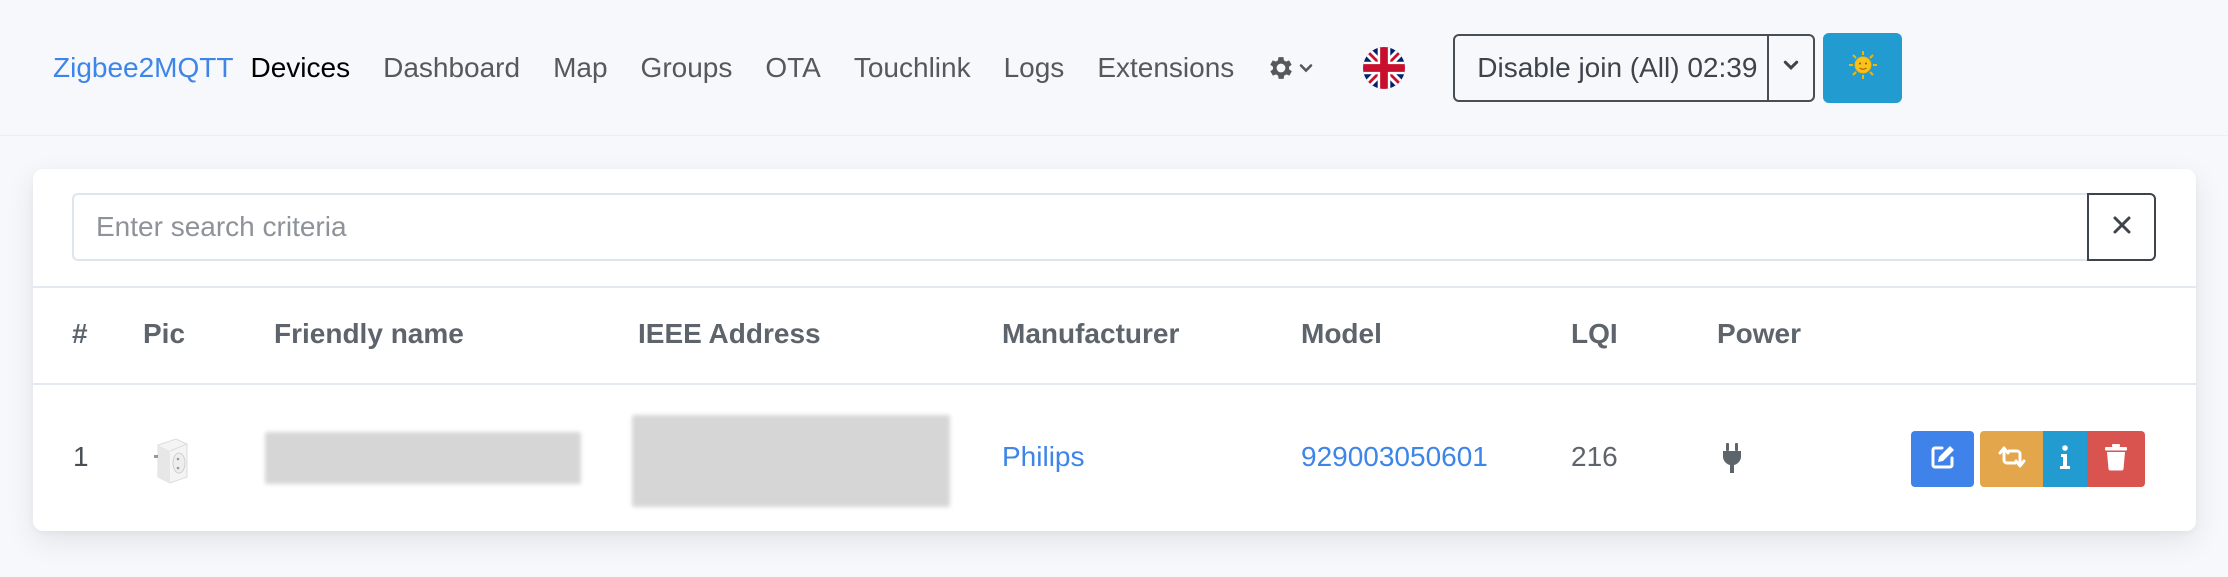 The image size is (2228, 577). I want to click on column-header-model: Model, so click(1341, 334).